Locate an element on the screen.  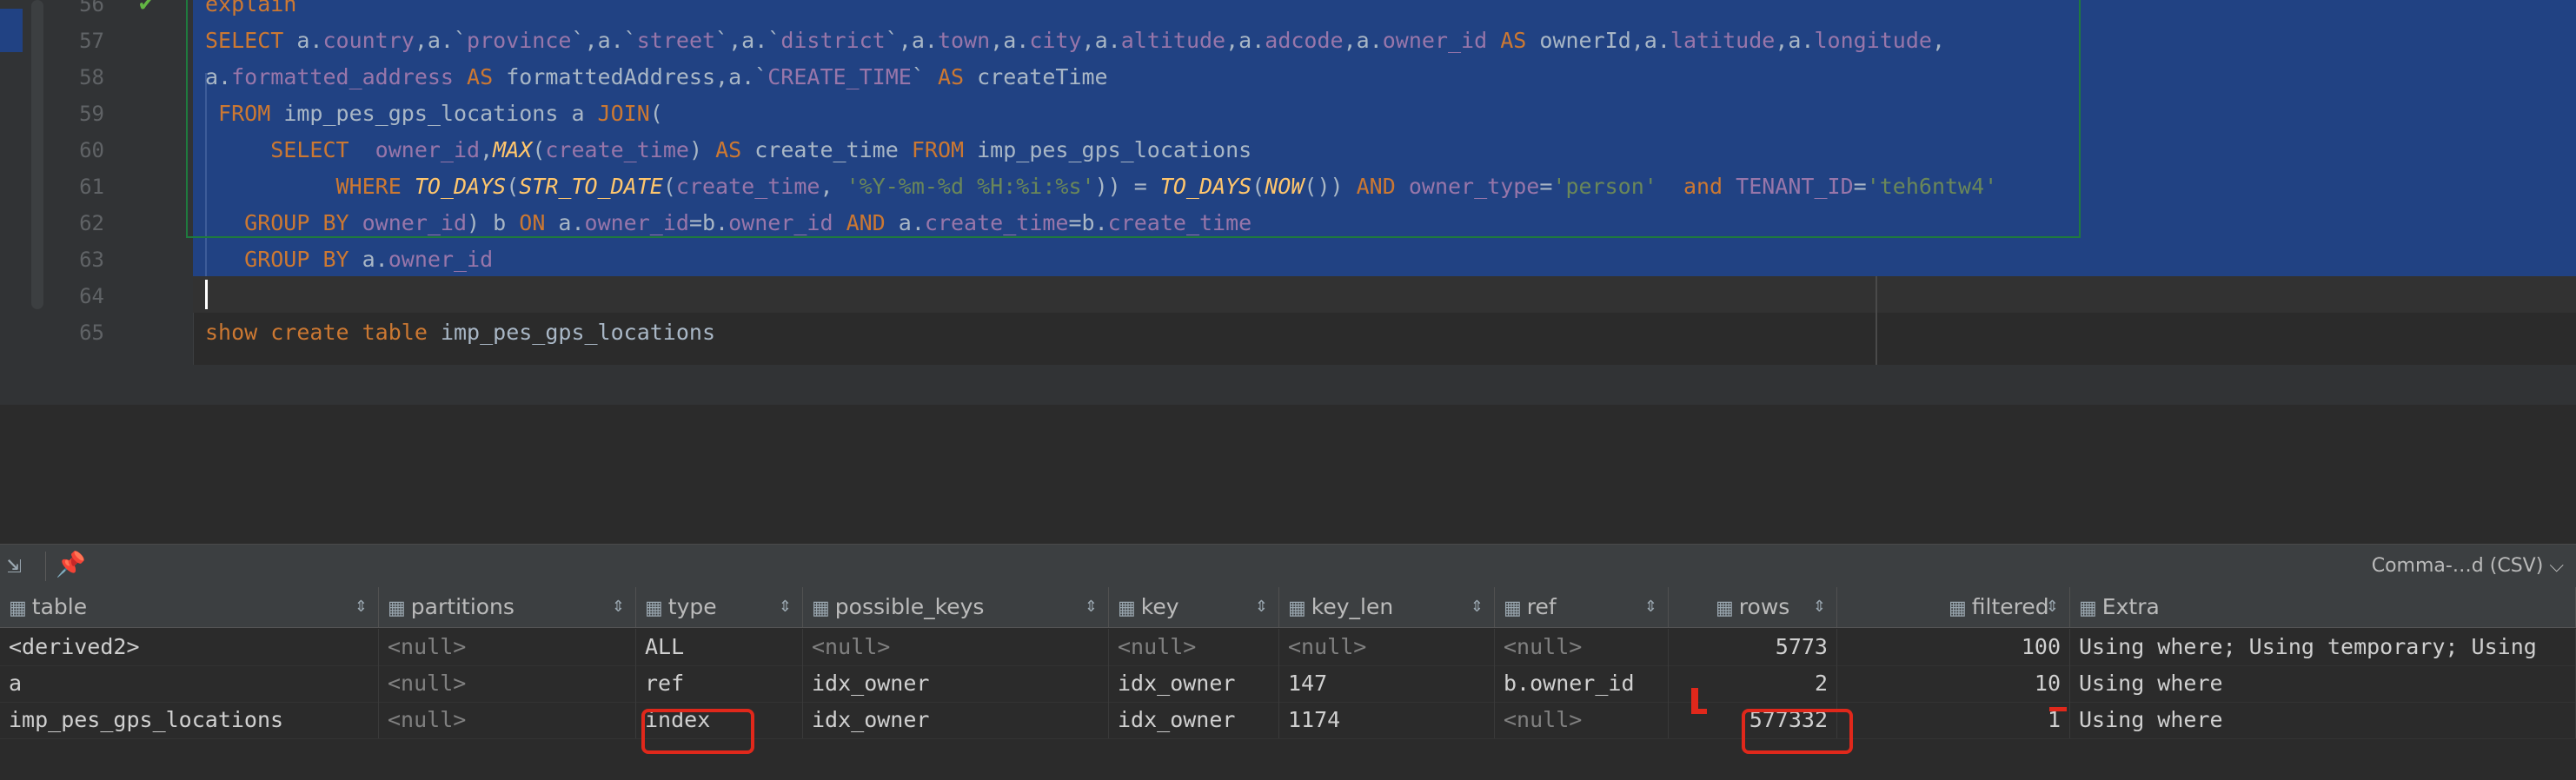
cell-type: ref is located at coordinates (719, 683).